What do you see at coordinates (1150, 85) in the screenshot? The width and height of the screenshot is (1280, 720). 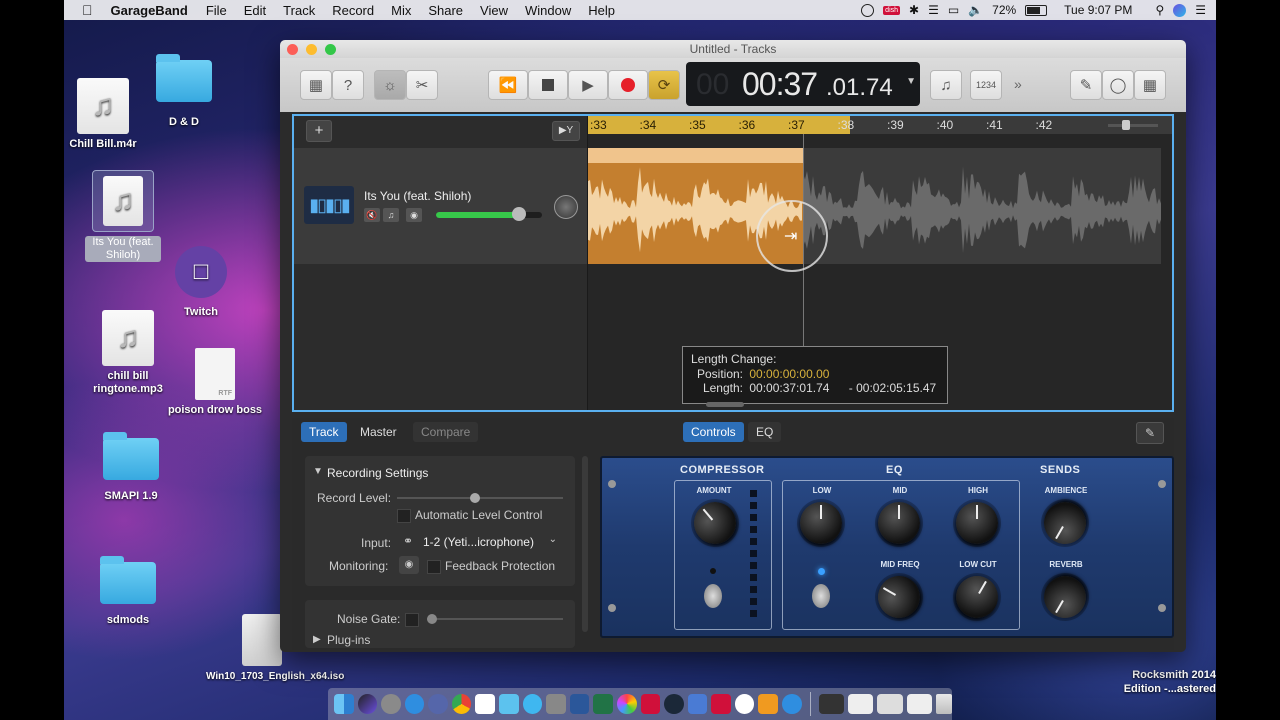 I see `media-browser-button: ▦` at bounding box center [1150, 85].